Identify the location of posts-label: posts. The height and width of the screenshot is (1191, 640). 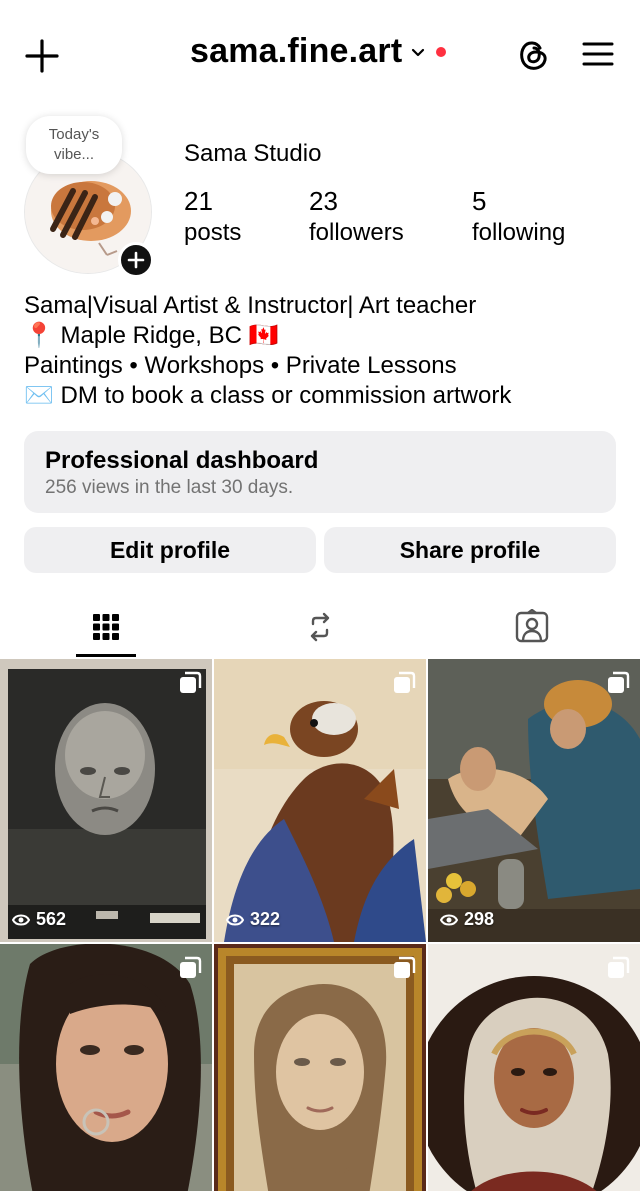
(213, 232).